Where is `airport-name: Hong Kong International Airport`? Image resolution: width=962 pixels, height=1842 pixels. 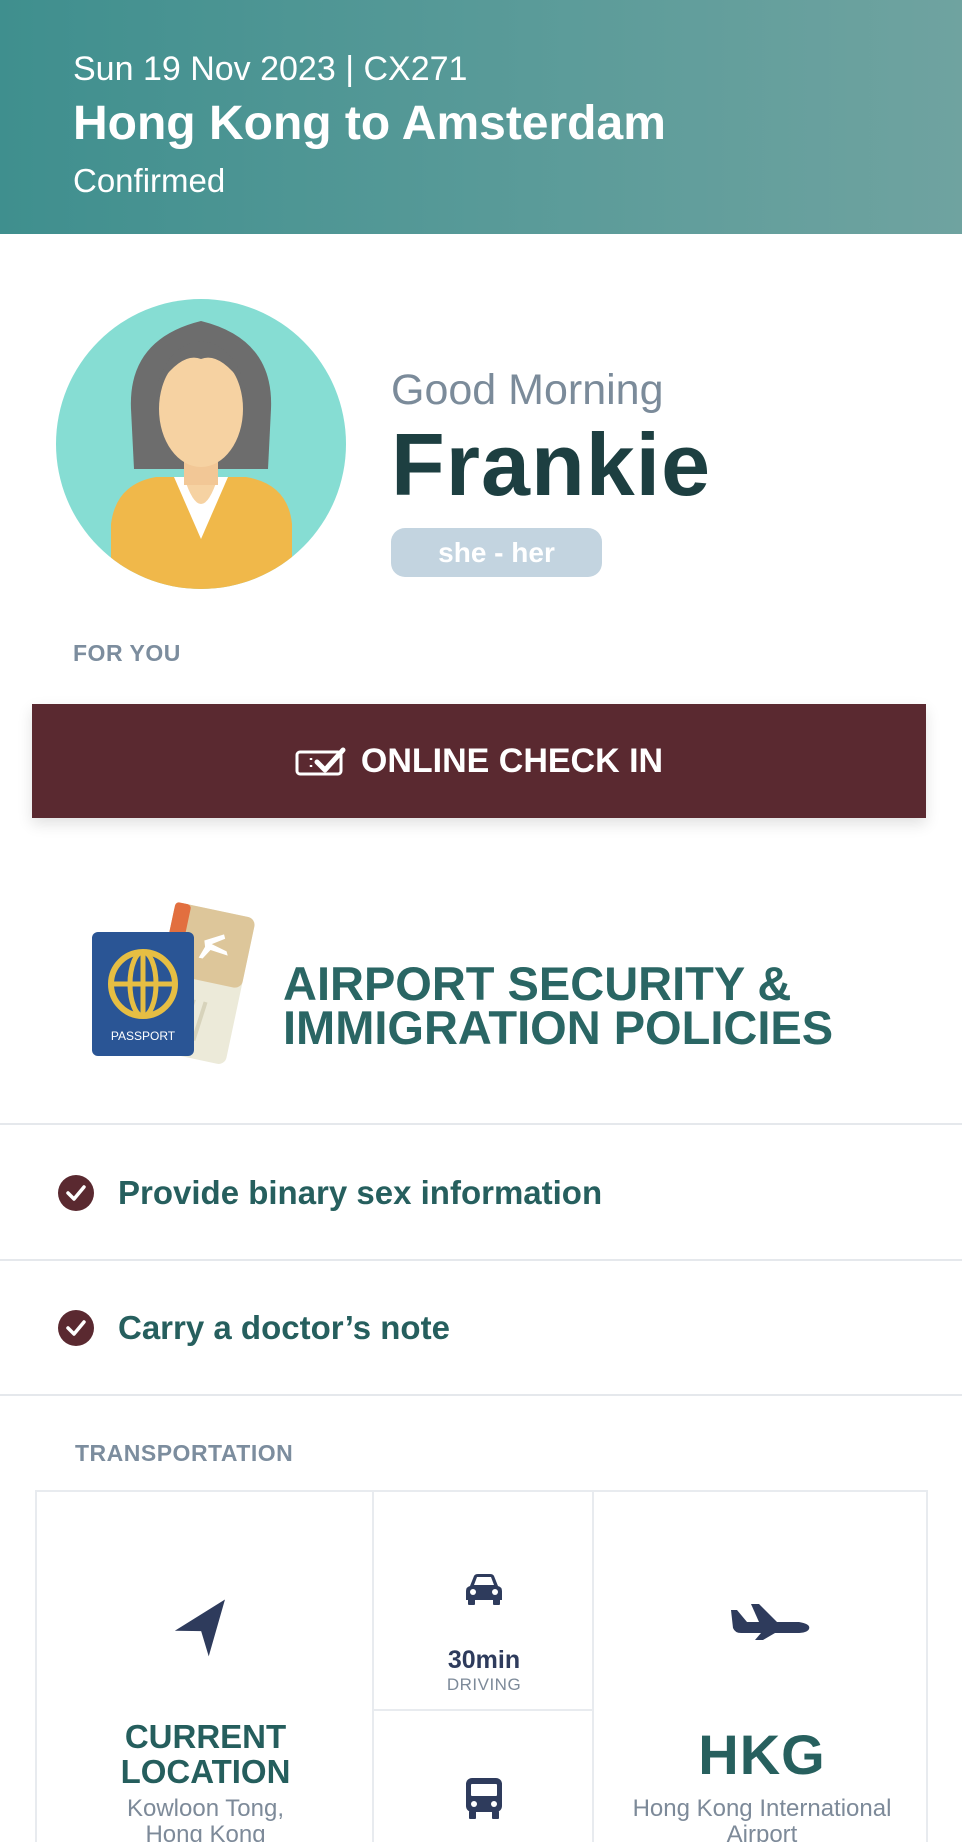 airport-name: Hong Kong International Airport is located at coordinates (762, 1819).